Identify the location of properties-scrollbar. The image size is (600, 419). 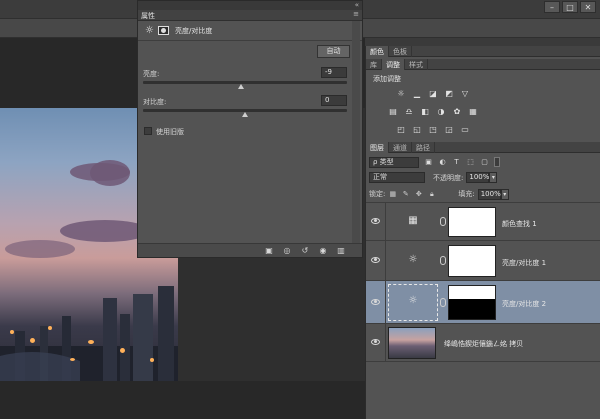
(356, 132).